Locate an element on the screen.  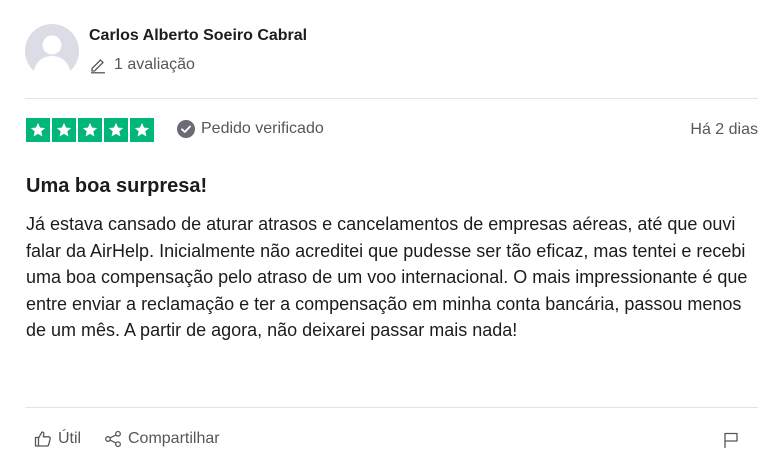
verified-label: Pedido verificado is located at coordinates (262, 128).